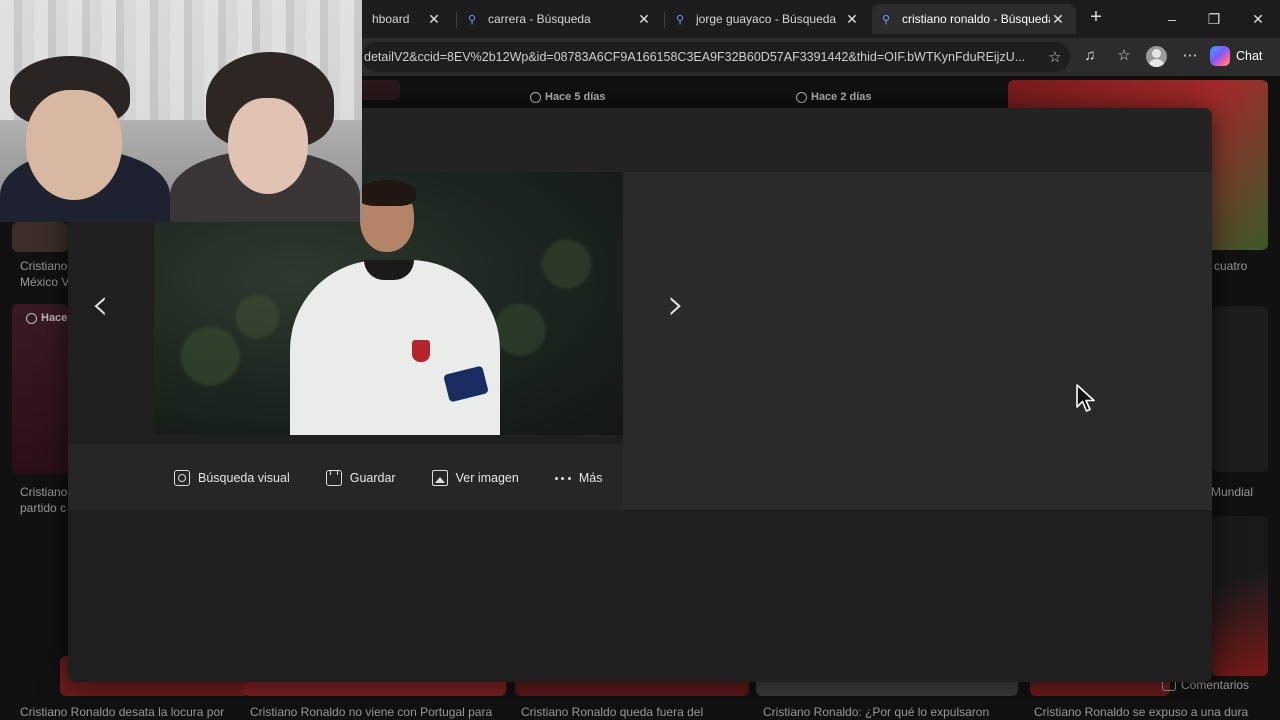  I want to click on result-caption: Cristiano Ronaldo desata la locura por, so click(127, 712).